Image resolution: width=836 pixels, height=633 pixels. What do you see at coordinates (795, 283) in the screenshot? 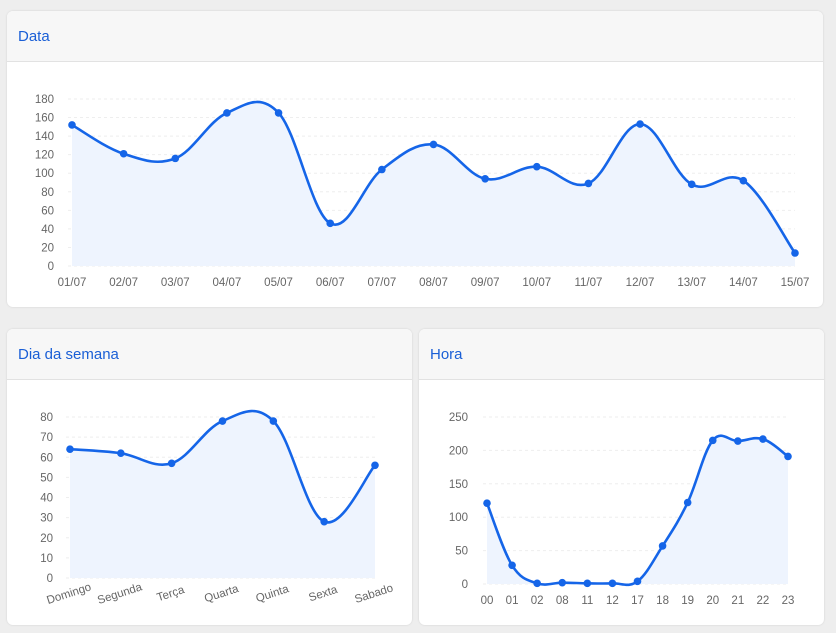
I see `x-tick-label: 15/07` at bounding box center [795, 283].